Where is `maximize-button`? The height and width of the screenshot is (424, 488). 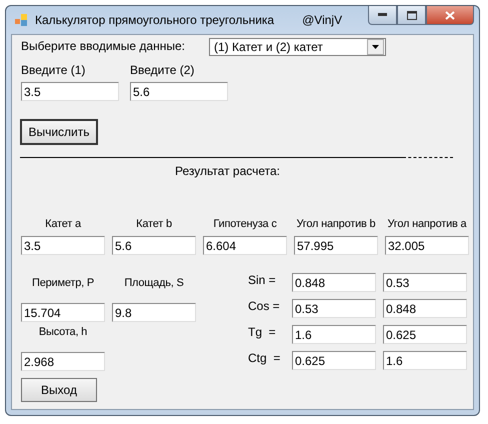
maximize-button is located at coordinates (411, 15).